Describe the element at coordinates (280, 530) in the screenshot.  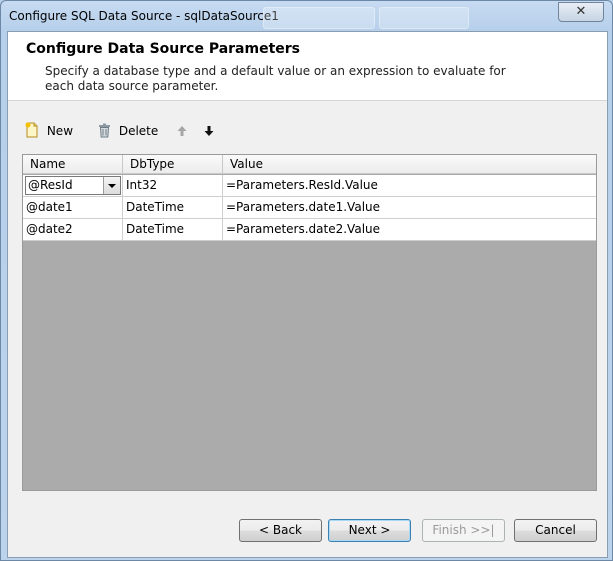
I see `back-button: < Back` at that location.